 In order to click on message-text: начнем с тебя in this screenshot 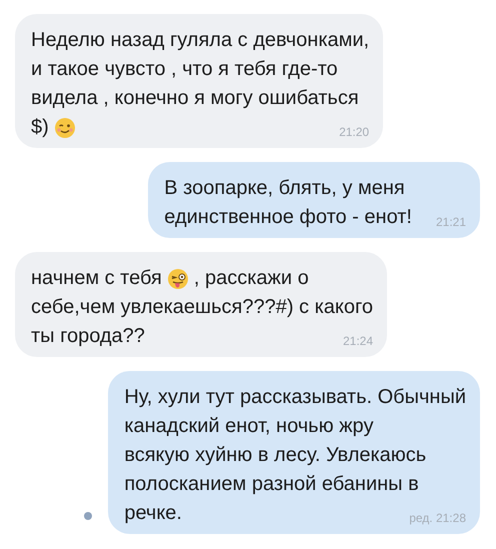, I will do `click(96, 278)`.